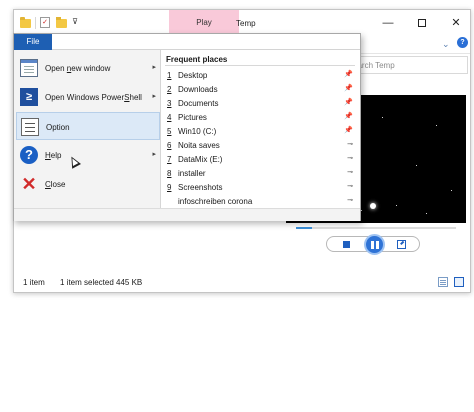 The width and height of the screenshot is (474, 412). I want to click on frequent-place-item: 5 Win10 (C:) 📌, so click(261, 131).